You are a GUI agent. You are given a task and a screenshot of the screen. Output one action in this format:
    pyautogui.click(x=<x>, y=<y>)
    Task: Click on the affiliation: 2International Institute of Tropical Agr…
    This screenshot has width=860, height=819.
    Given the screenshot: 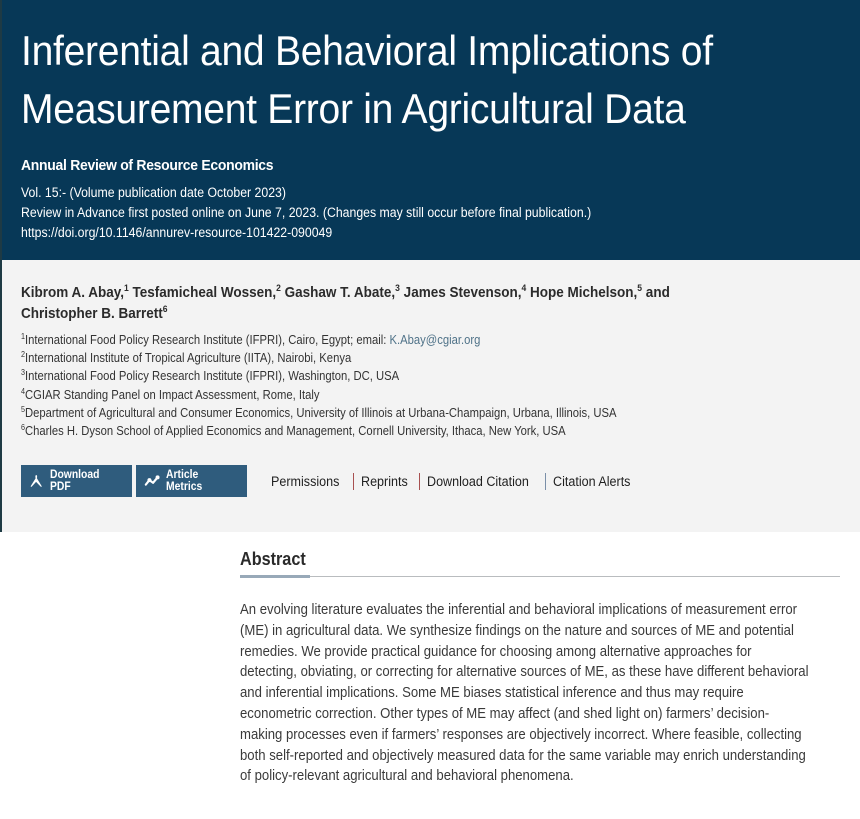 What is the action you would take?
    pyautogui.click(x=186, y=358)
    